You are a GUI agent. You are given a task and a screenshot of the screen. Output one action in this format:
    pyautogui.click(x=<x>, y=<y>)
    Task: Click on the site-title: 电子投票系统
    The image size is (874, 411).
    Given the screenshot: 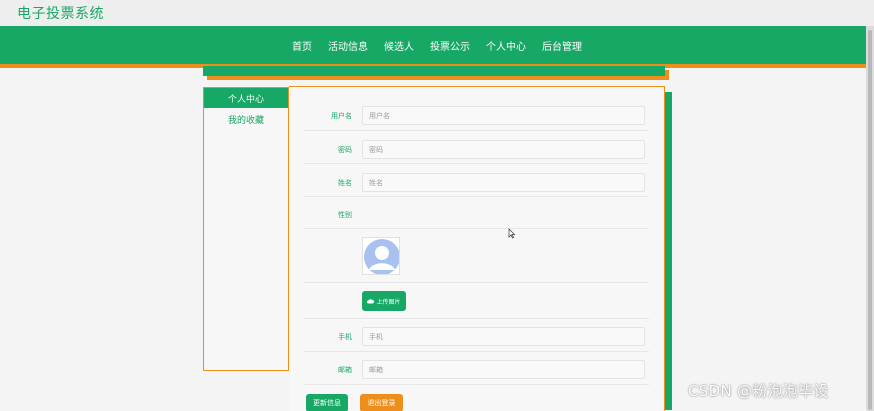 What is the action you would take?
    pyautogui.click(x=60, y=14)
    